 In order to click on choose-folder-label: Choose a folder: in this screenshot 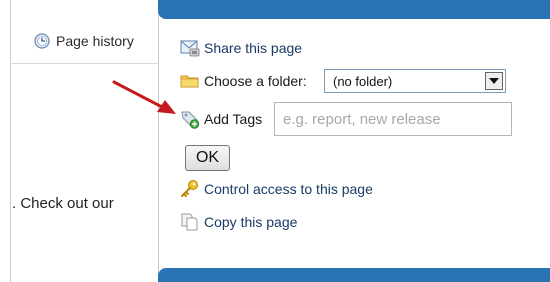, I will do `click(255, 81)`.